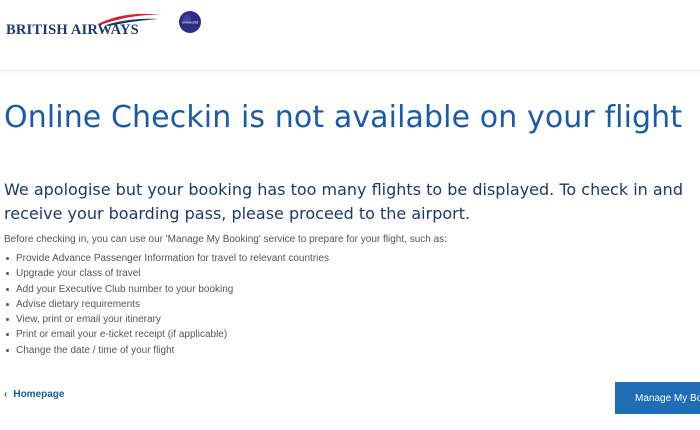 The image size is (700, 430). Describe the element at coordinates (72, 30) in the screenshot. I see `brand-name: BRITISH AIRWAYS` at that location.